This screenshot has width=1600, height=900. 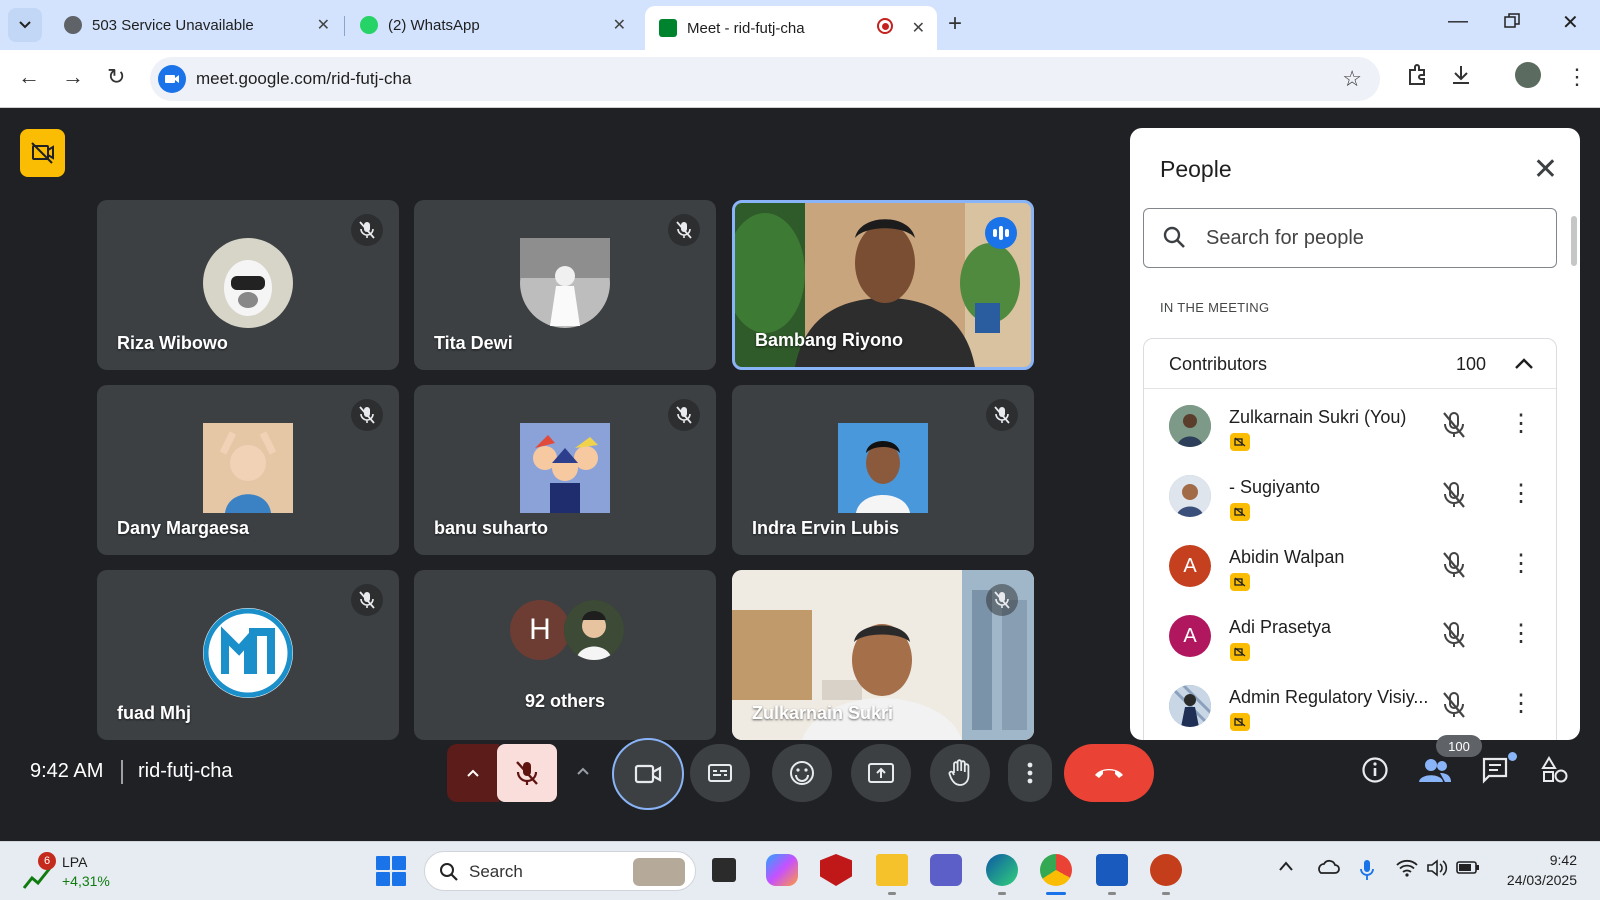 I want to click on battery-icon, so click(x=1468, y=869).